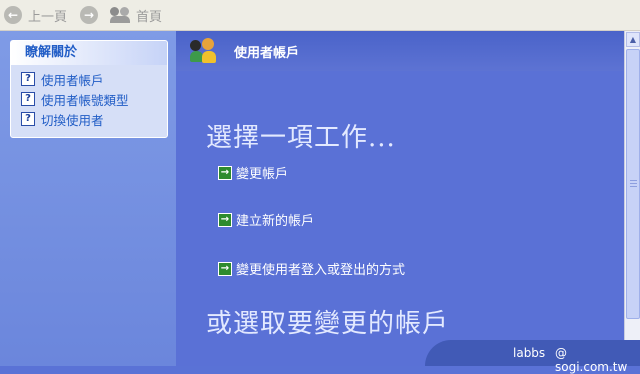 The width and height of the screenshot is (640, 374). What do you see at coordinates (72, 80) in the screenshot?
I see `help-link-label: 使用者帳戶` at bounding box center [72, 80].